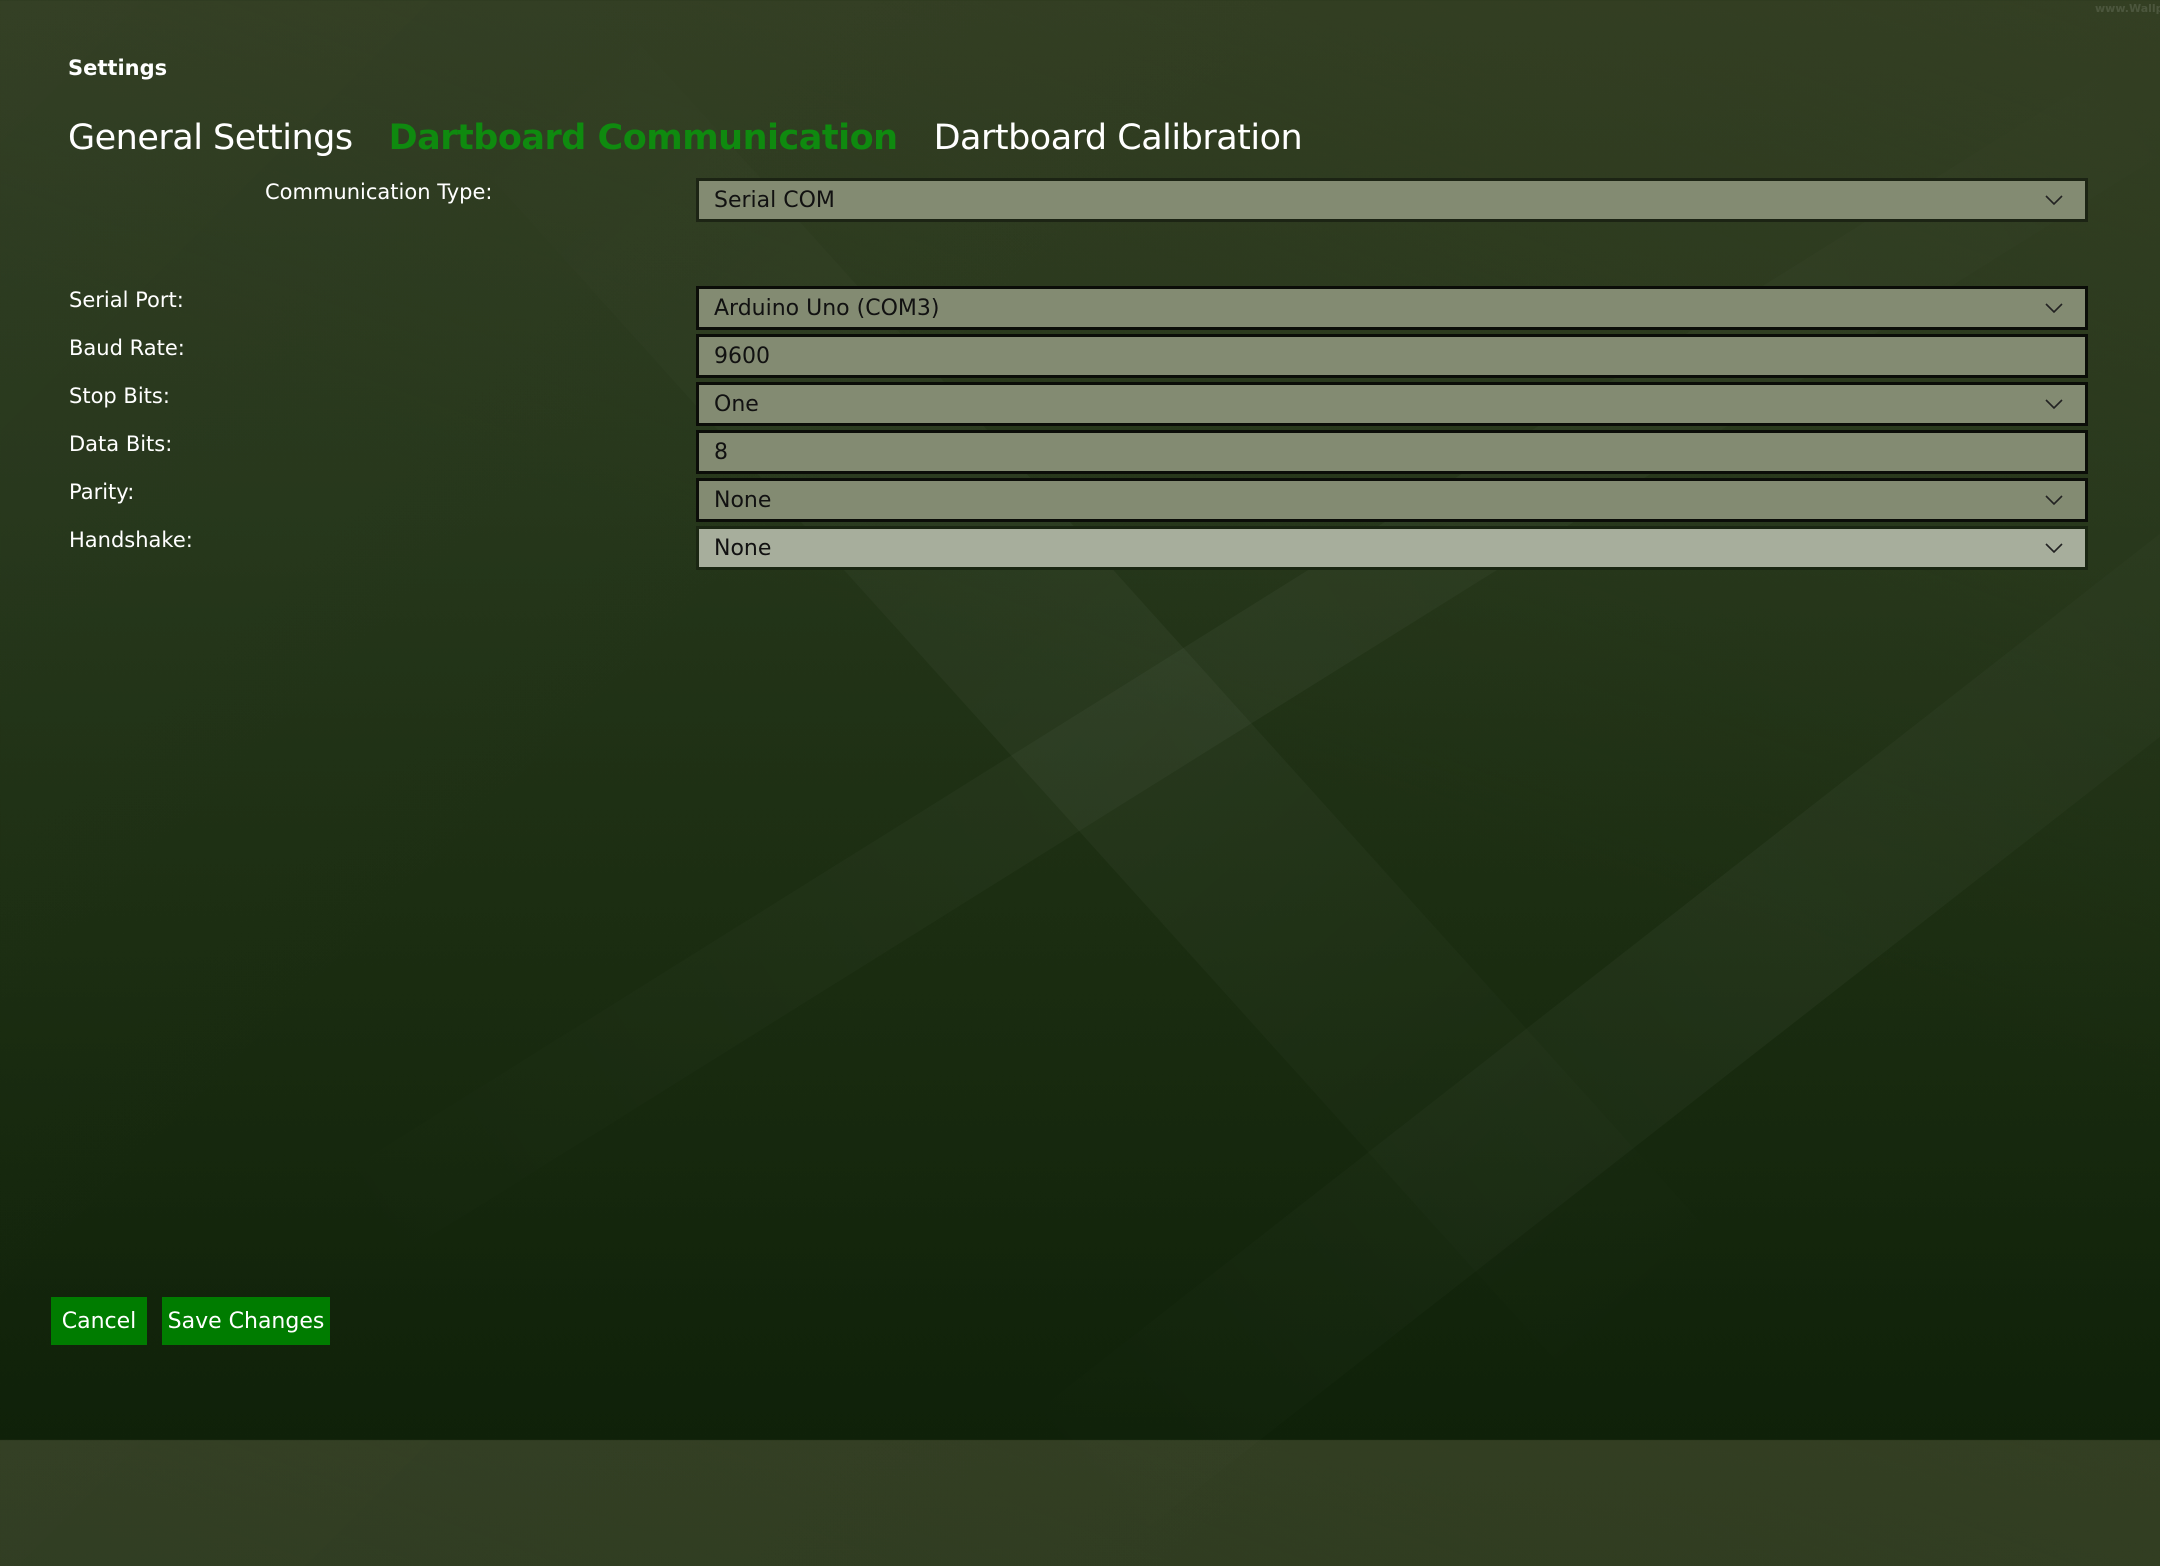 The image size is (2160, 1566). I want to click on communication-type-dropdown: Serial COM, so click(1392, 200).